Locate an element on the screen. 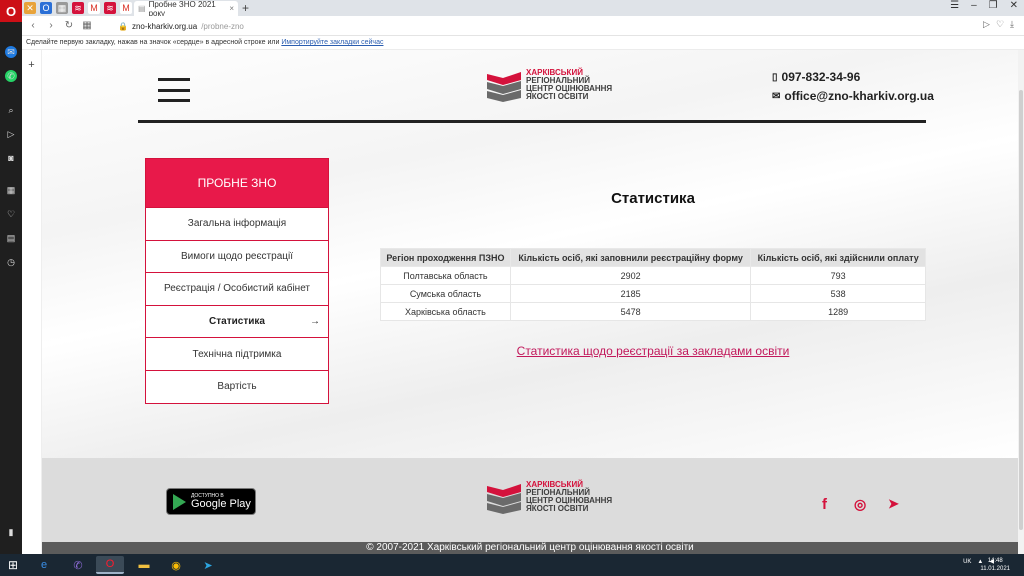 The image size is (1024, 576). header-divider is located at coordinates (532, 121).